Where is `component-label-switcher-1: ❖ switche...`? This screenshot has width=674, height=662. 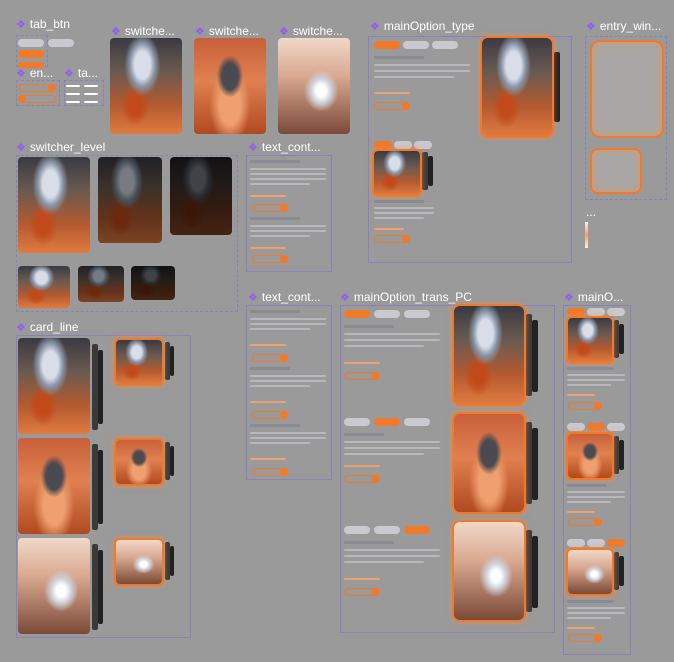
component-label-switcher-1: ❖ switche... is located at coordinates (143, 31).